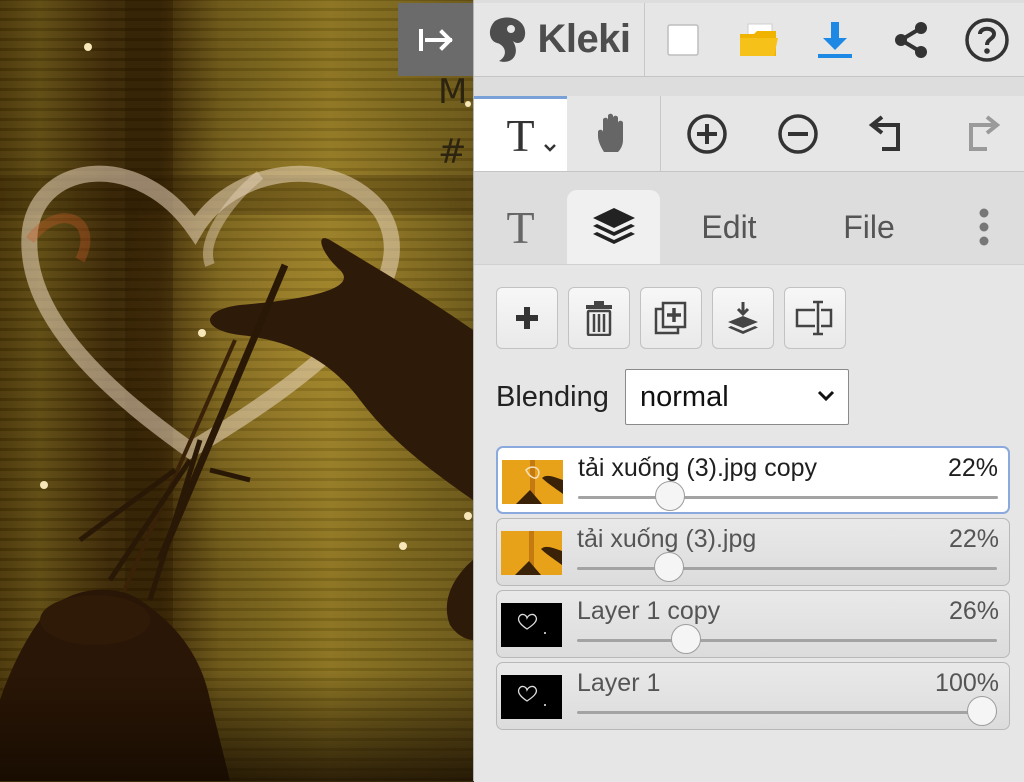  What do you see at coordinates (884, 132) in the screenshot?
I see `undo-icon` at bounding box center [884, 132].